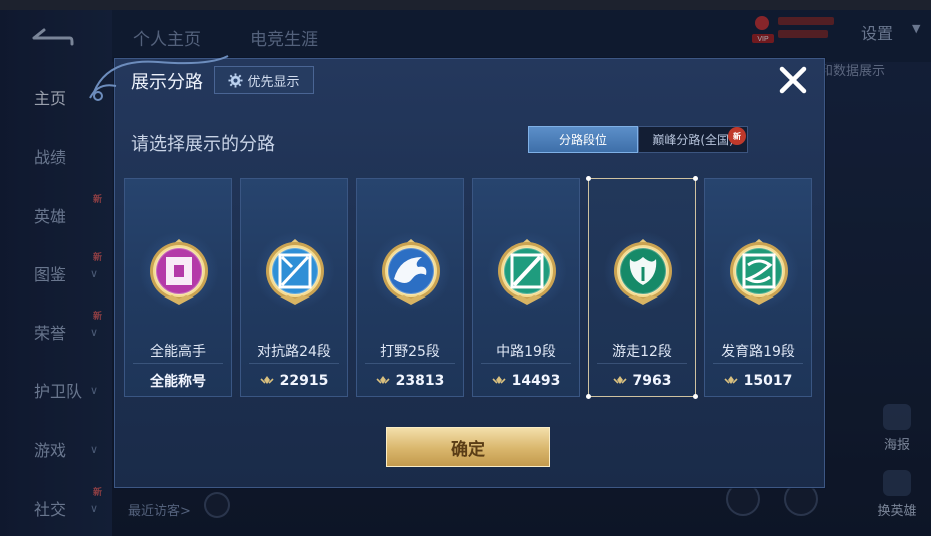  I want to click on priority-display-button: 优先显示, so click(264, 80).